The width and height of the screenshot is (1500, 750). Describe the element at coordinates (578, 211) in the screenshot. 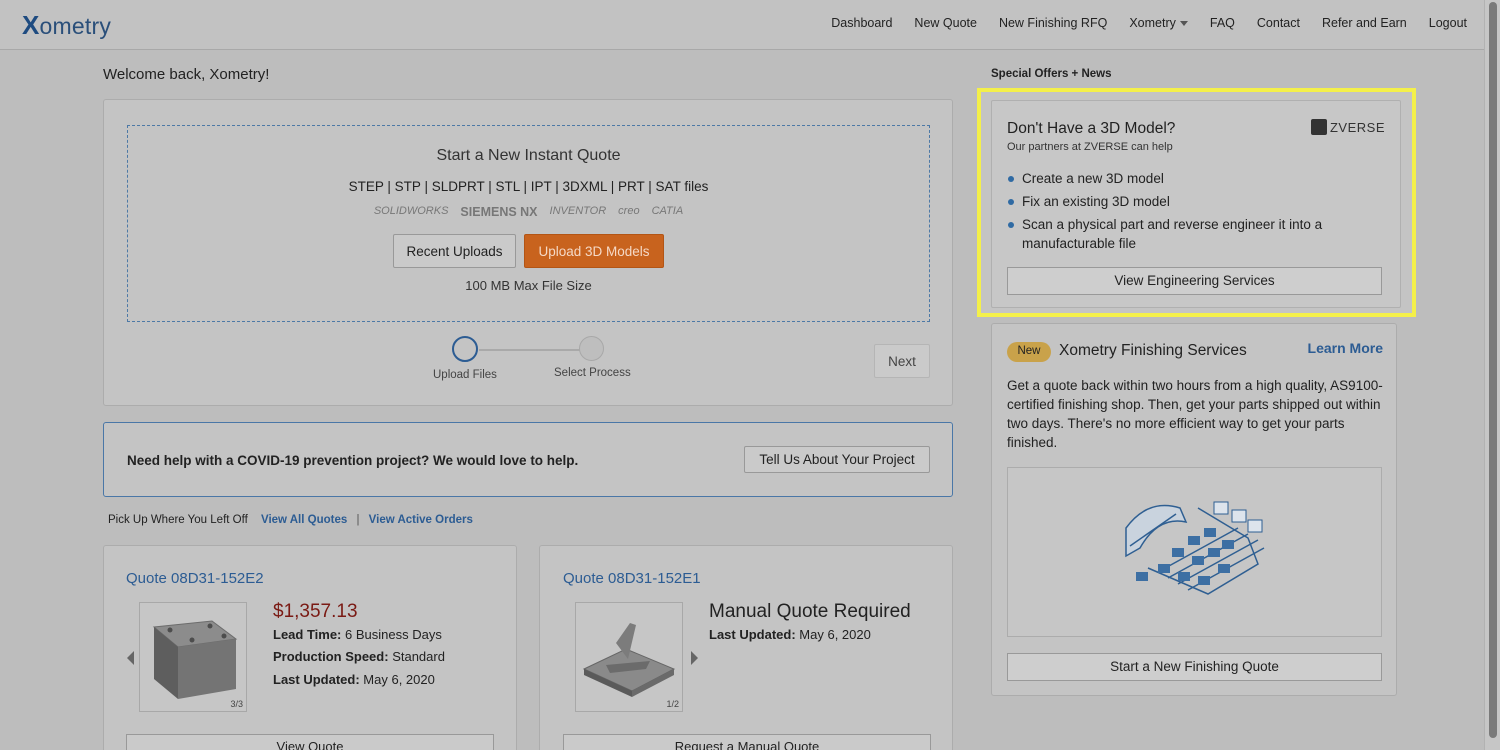

I see `inventor-logo: INVENTOR` at that location.